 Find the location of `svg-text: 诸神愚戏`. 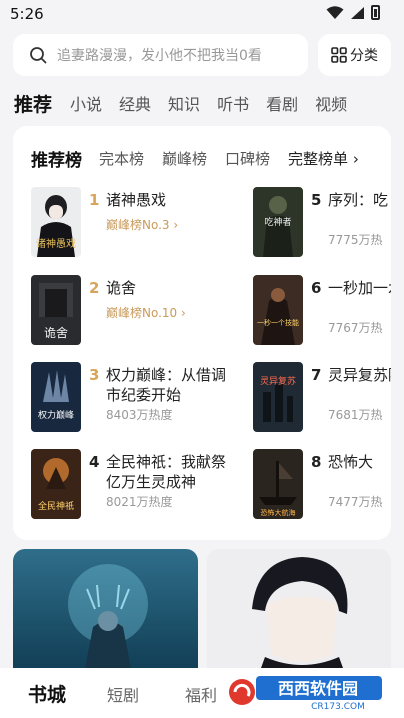

svg-text: 诸神愚戏 is located at coordinates (56, 243).